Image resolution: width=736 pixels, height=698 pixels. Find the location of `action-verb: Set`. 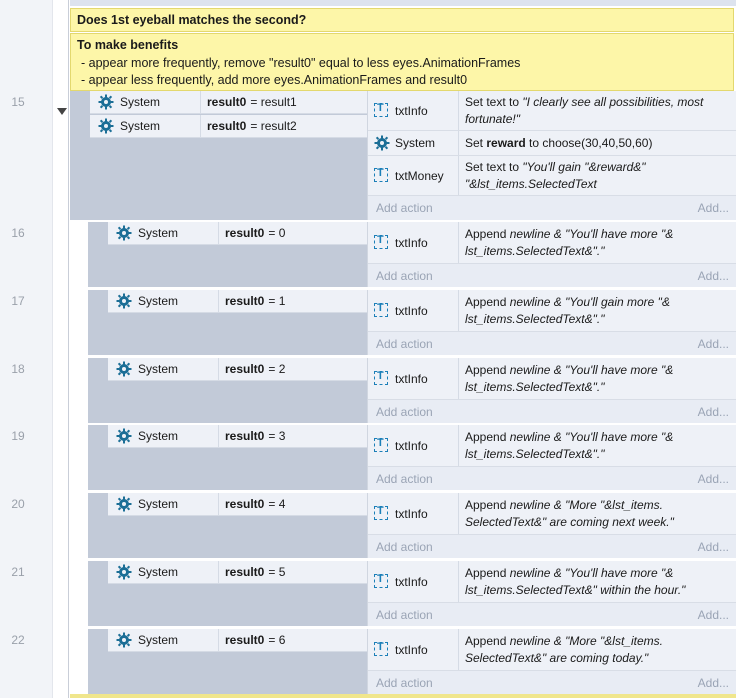

action-verb: Set is located at coordinates (476, 142).